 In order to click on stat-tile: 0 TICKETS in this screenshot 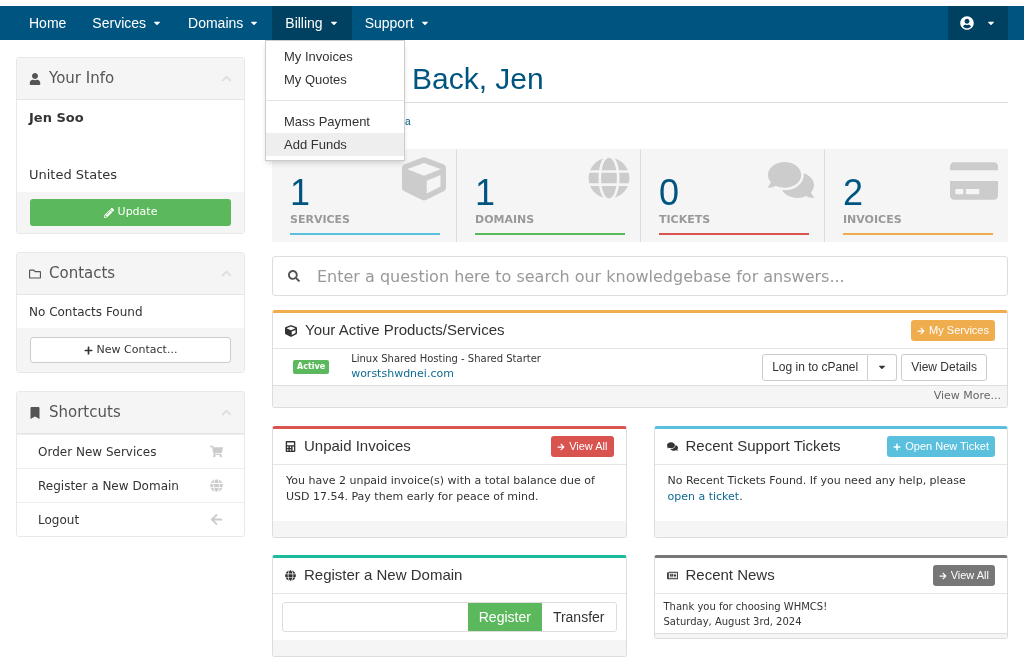, I will do `click(732, 195)`.